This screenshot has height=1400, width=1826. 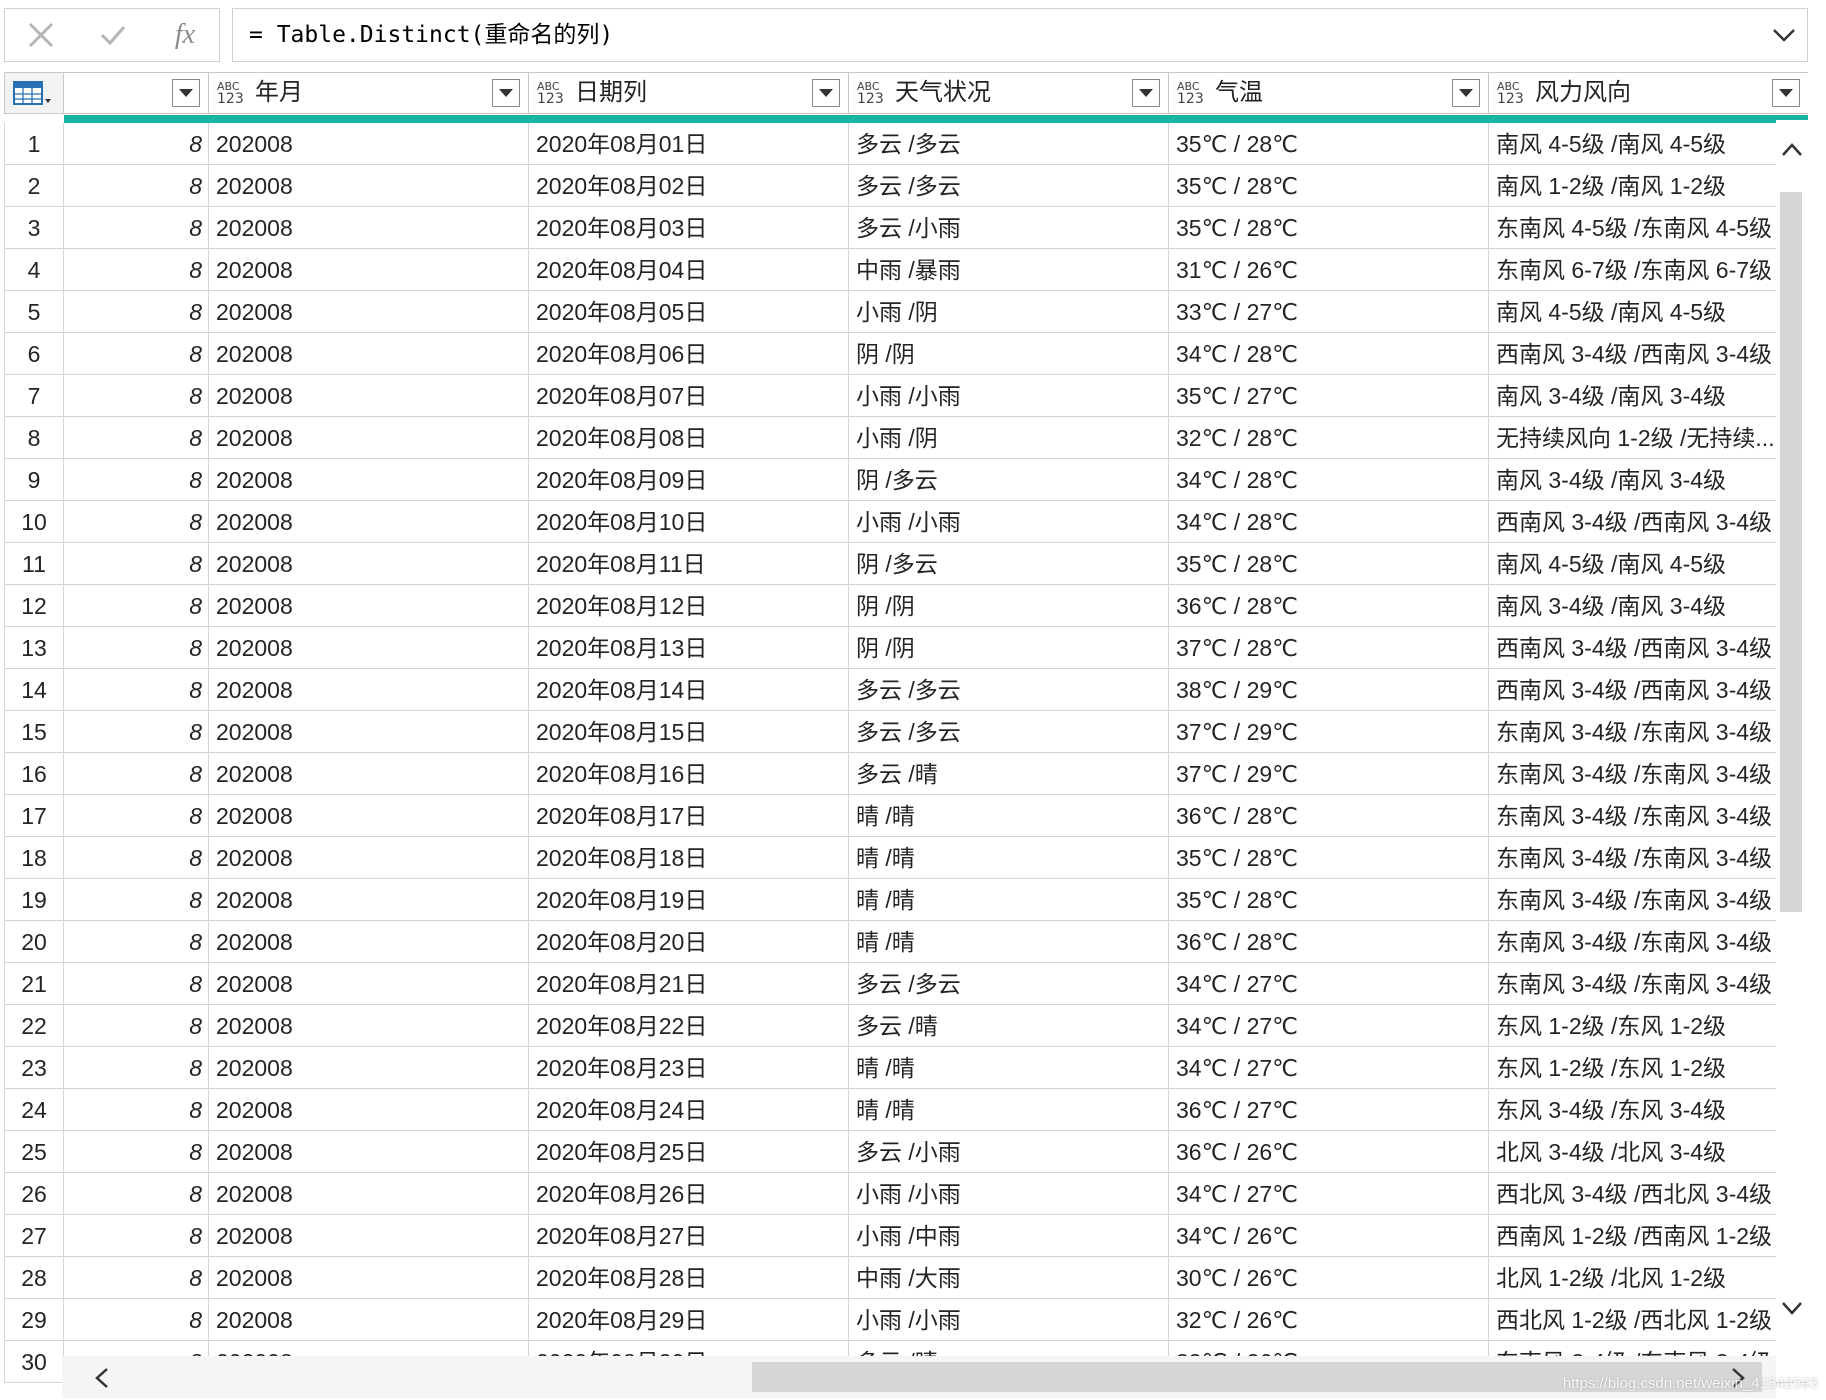 What do you see at coordinates (1329, 270) in the screenshot?
I see `table-cell: 31℃ / 26℃` at bounding box center [1329, 270].